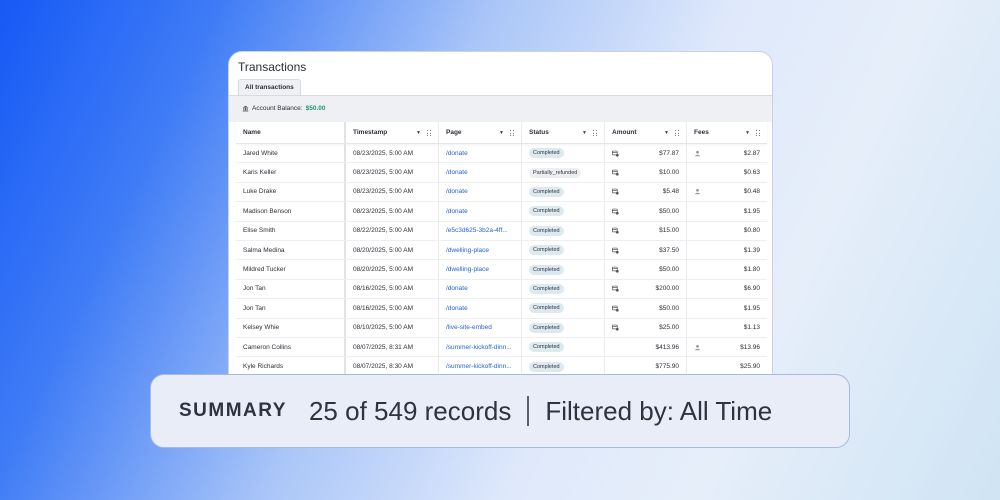 The image size is (1000, 500). I want to click on donor-name: Elise Smith, so click(259, 231).